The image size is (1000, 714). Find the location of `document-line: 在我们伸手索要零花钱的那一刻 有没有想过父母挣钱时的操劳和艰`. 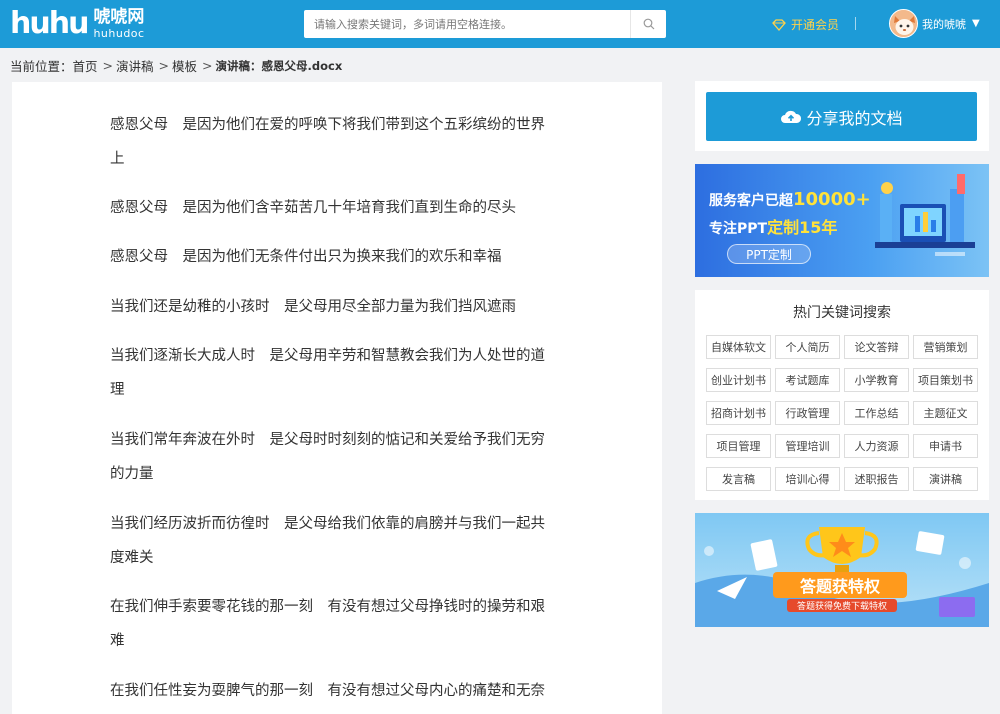

document-line: 在我们伸手索要零花钱的那一刻 有没有想过父母挣钱时的操劳和艰 is located at coordinates (327, 607).